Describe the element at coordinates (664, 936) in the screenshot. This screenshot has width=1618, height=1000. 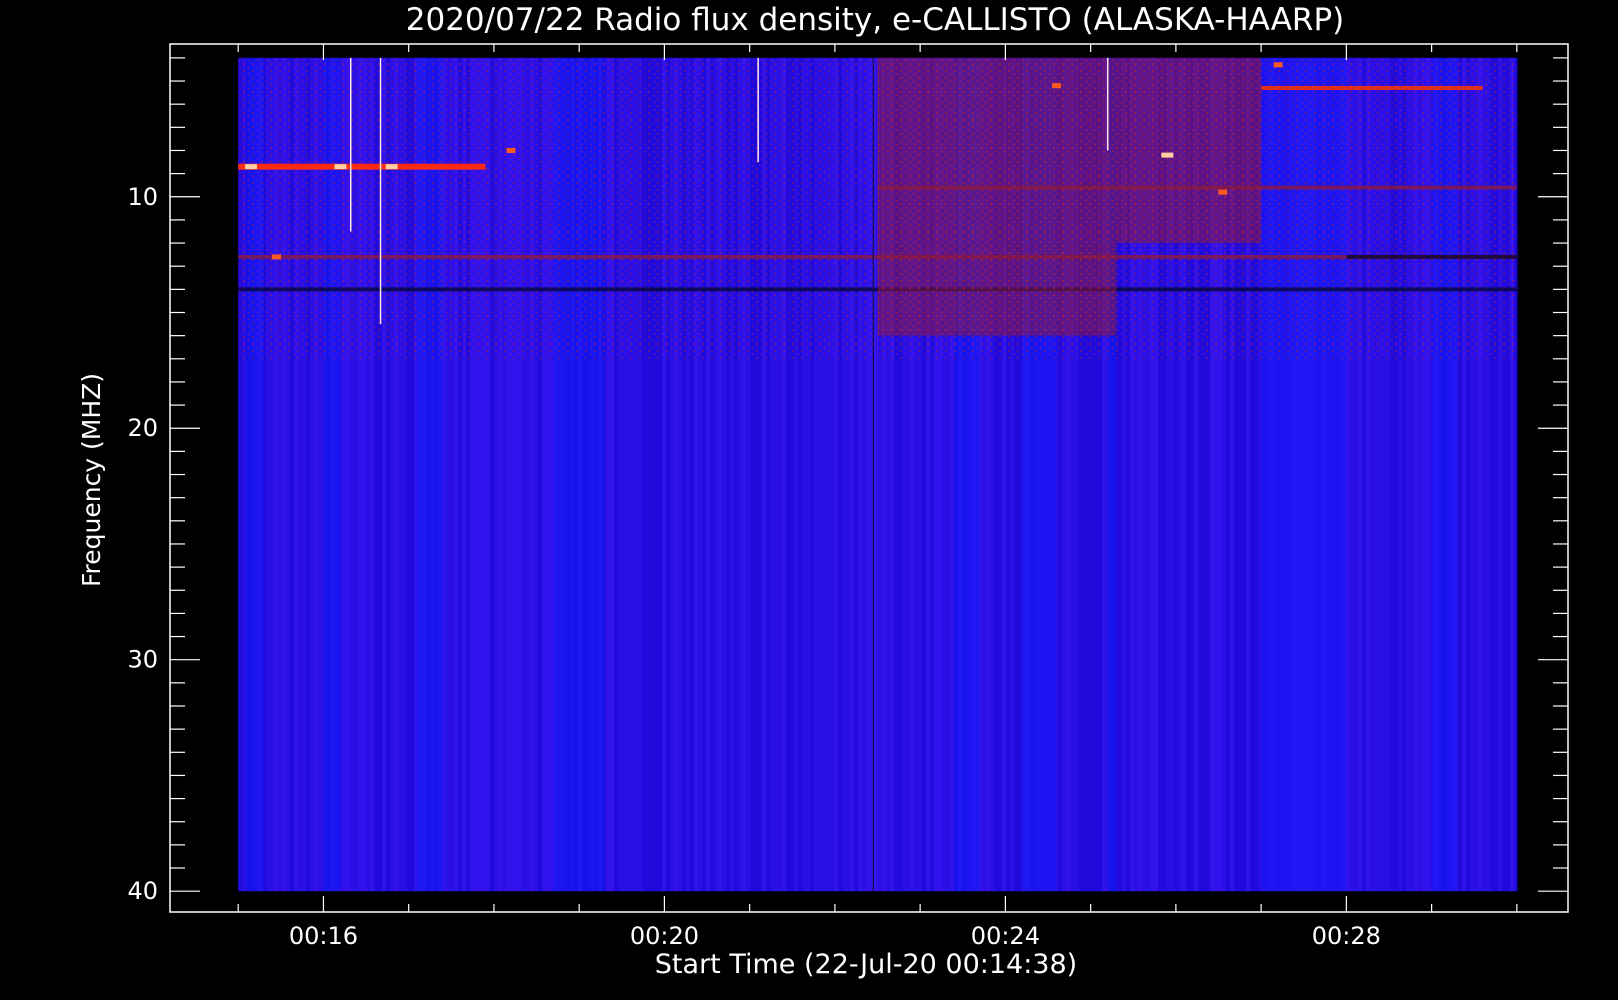
I see `x-tick-label: 00:20` at that location.